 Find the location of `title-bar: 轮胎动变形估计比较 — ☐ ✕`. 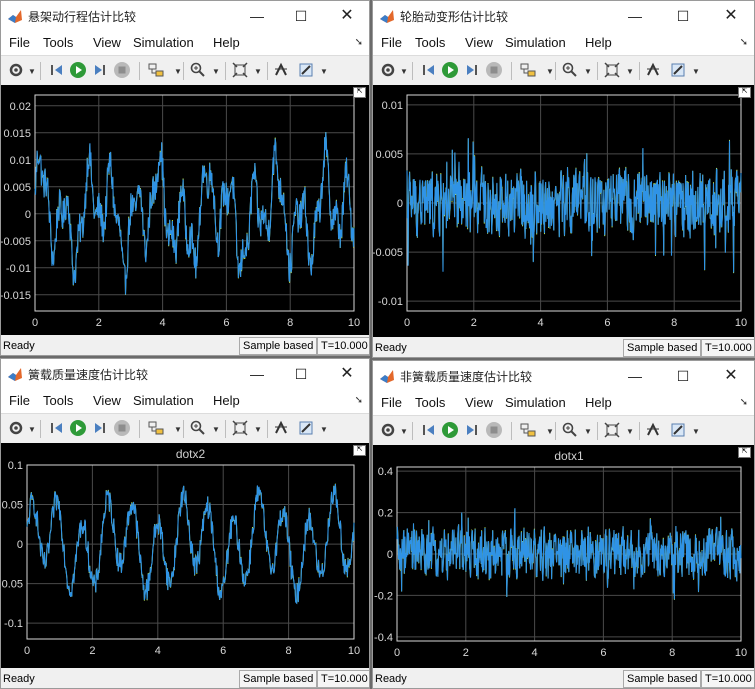

title-bar: 轮胎动变形估计比较 — ☐ ✕ is located at coordinates (563, 16).